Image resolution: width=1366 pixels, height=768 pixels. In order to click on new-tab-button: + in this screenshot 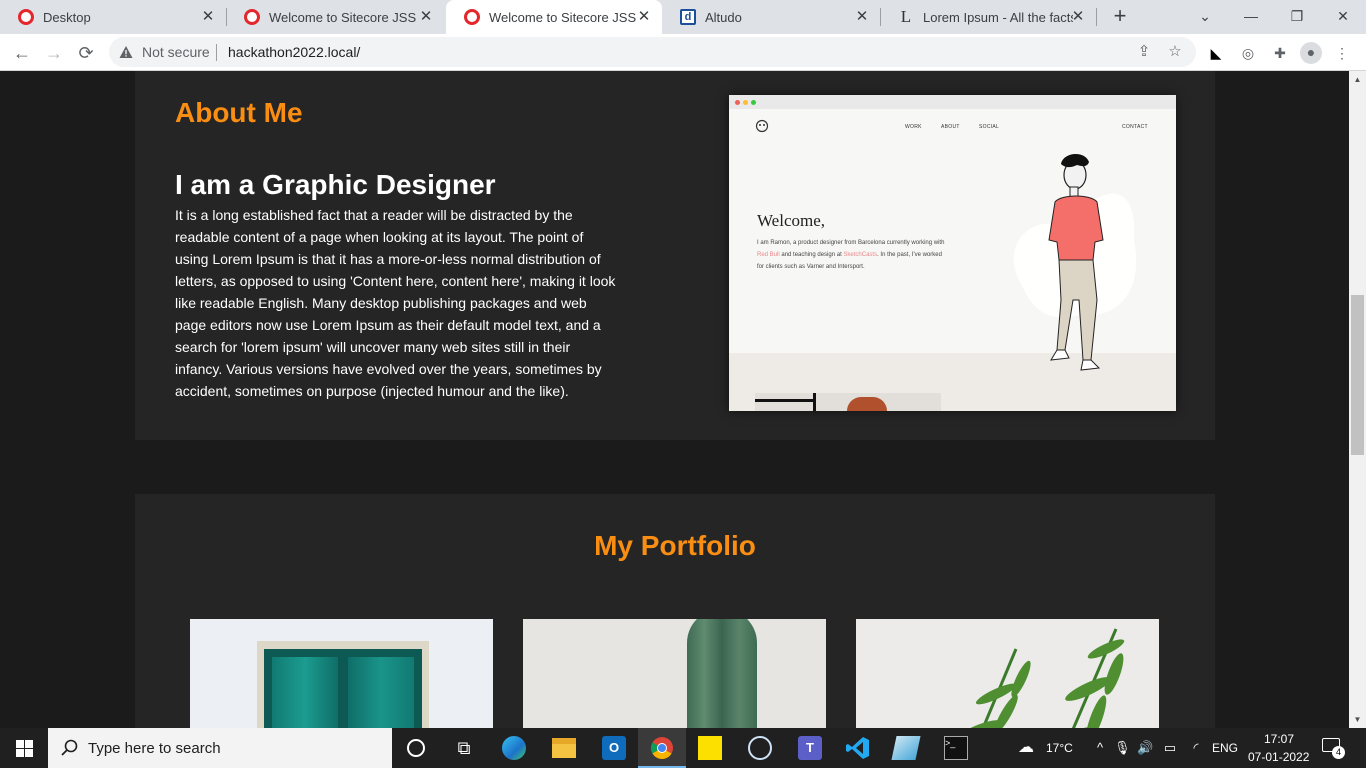, I will do `click(1120, 17)`.